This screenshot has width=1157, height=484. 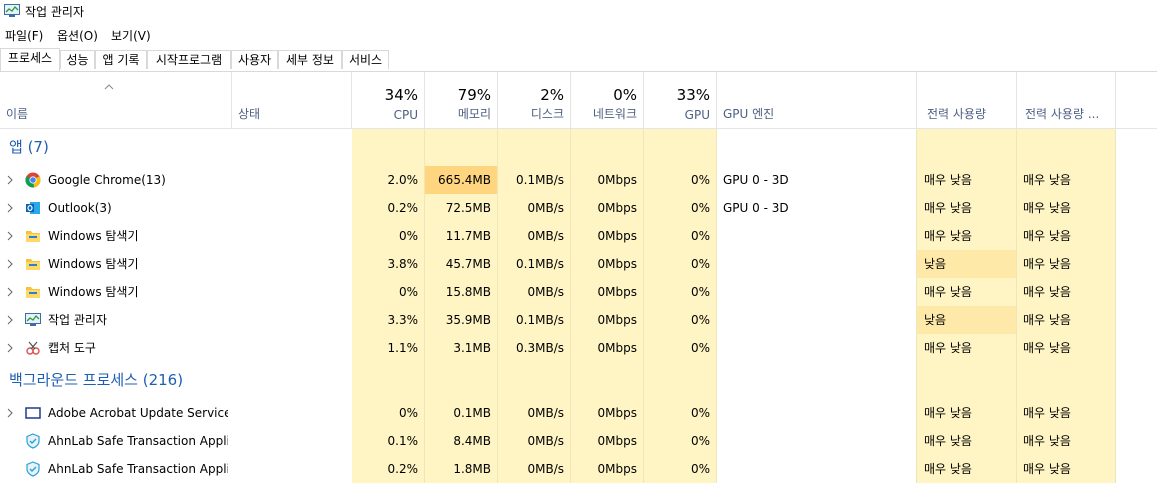 What do you see at coordinates (55, 12) in the screenshot?
I see `window-title: 작업 관리자` at bounding box center [55, 12].